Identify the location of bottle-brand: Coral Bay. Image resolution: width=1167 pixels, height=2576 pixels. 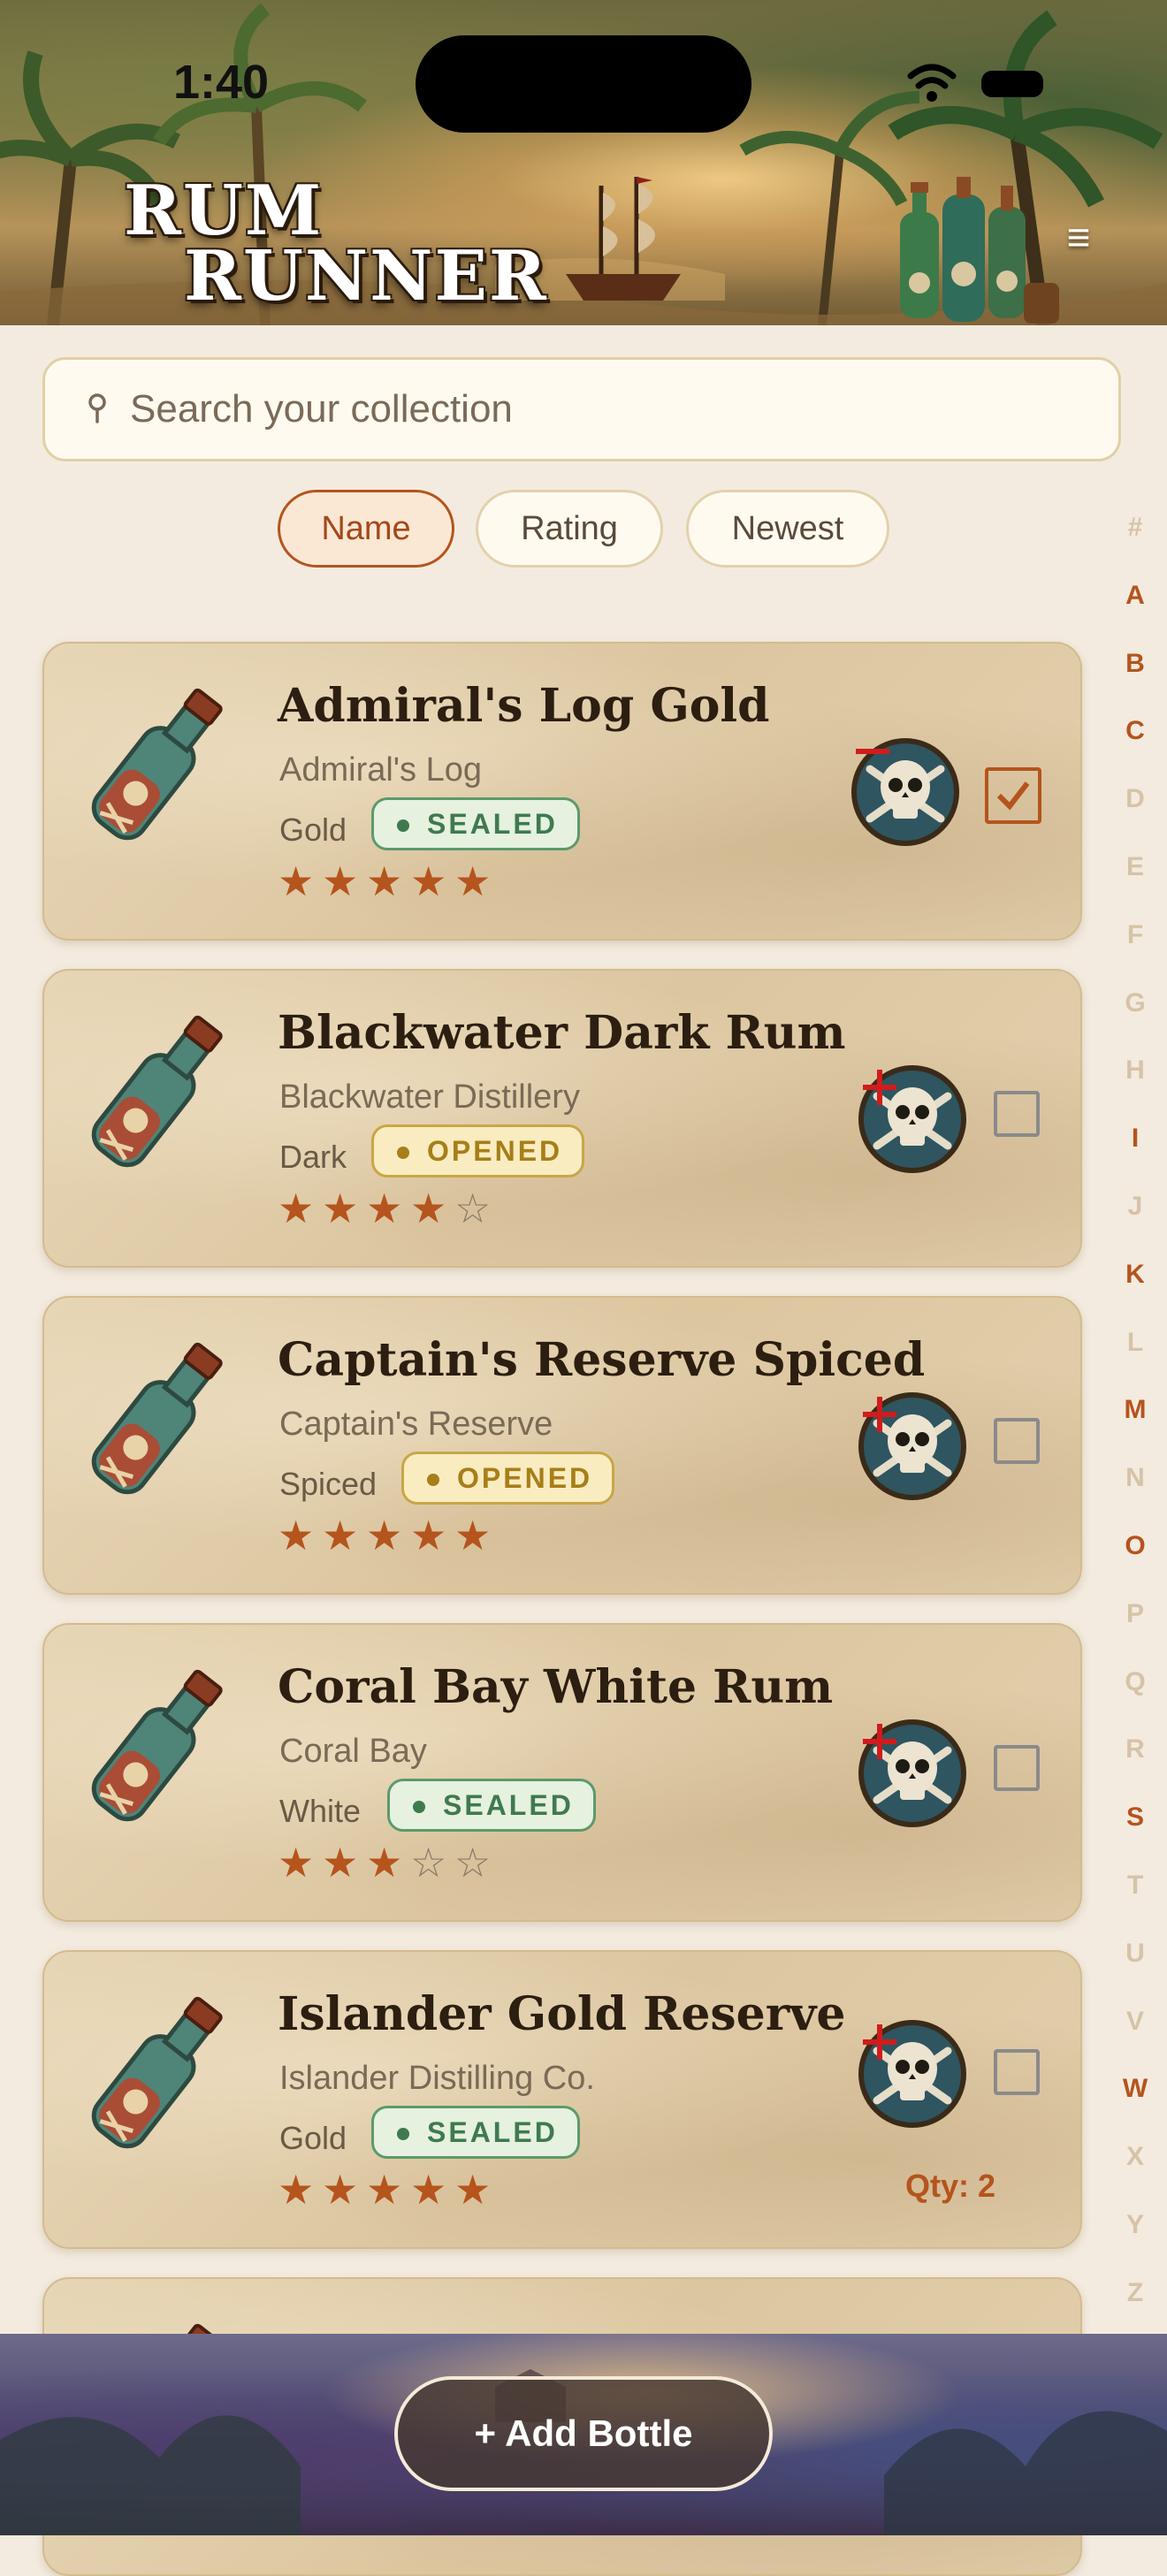
(353, 1751).